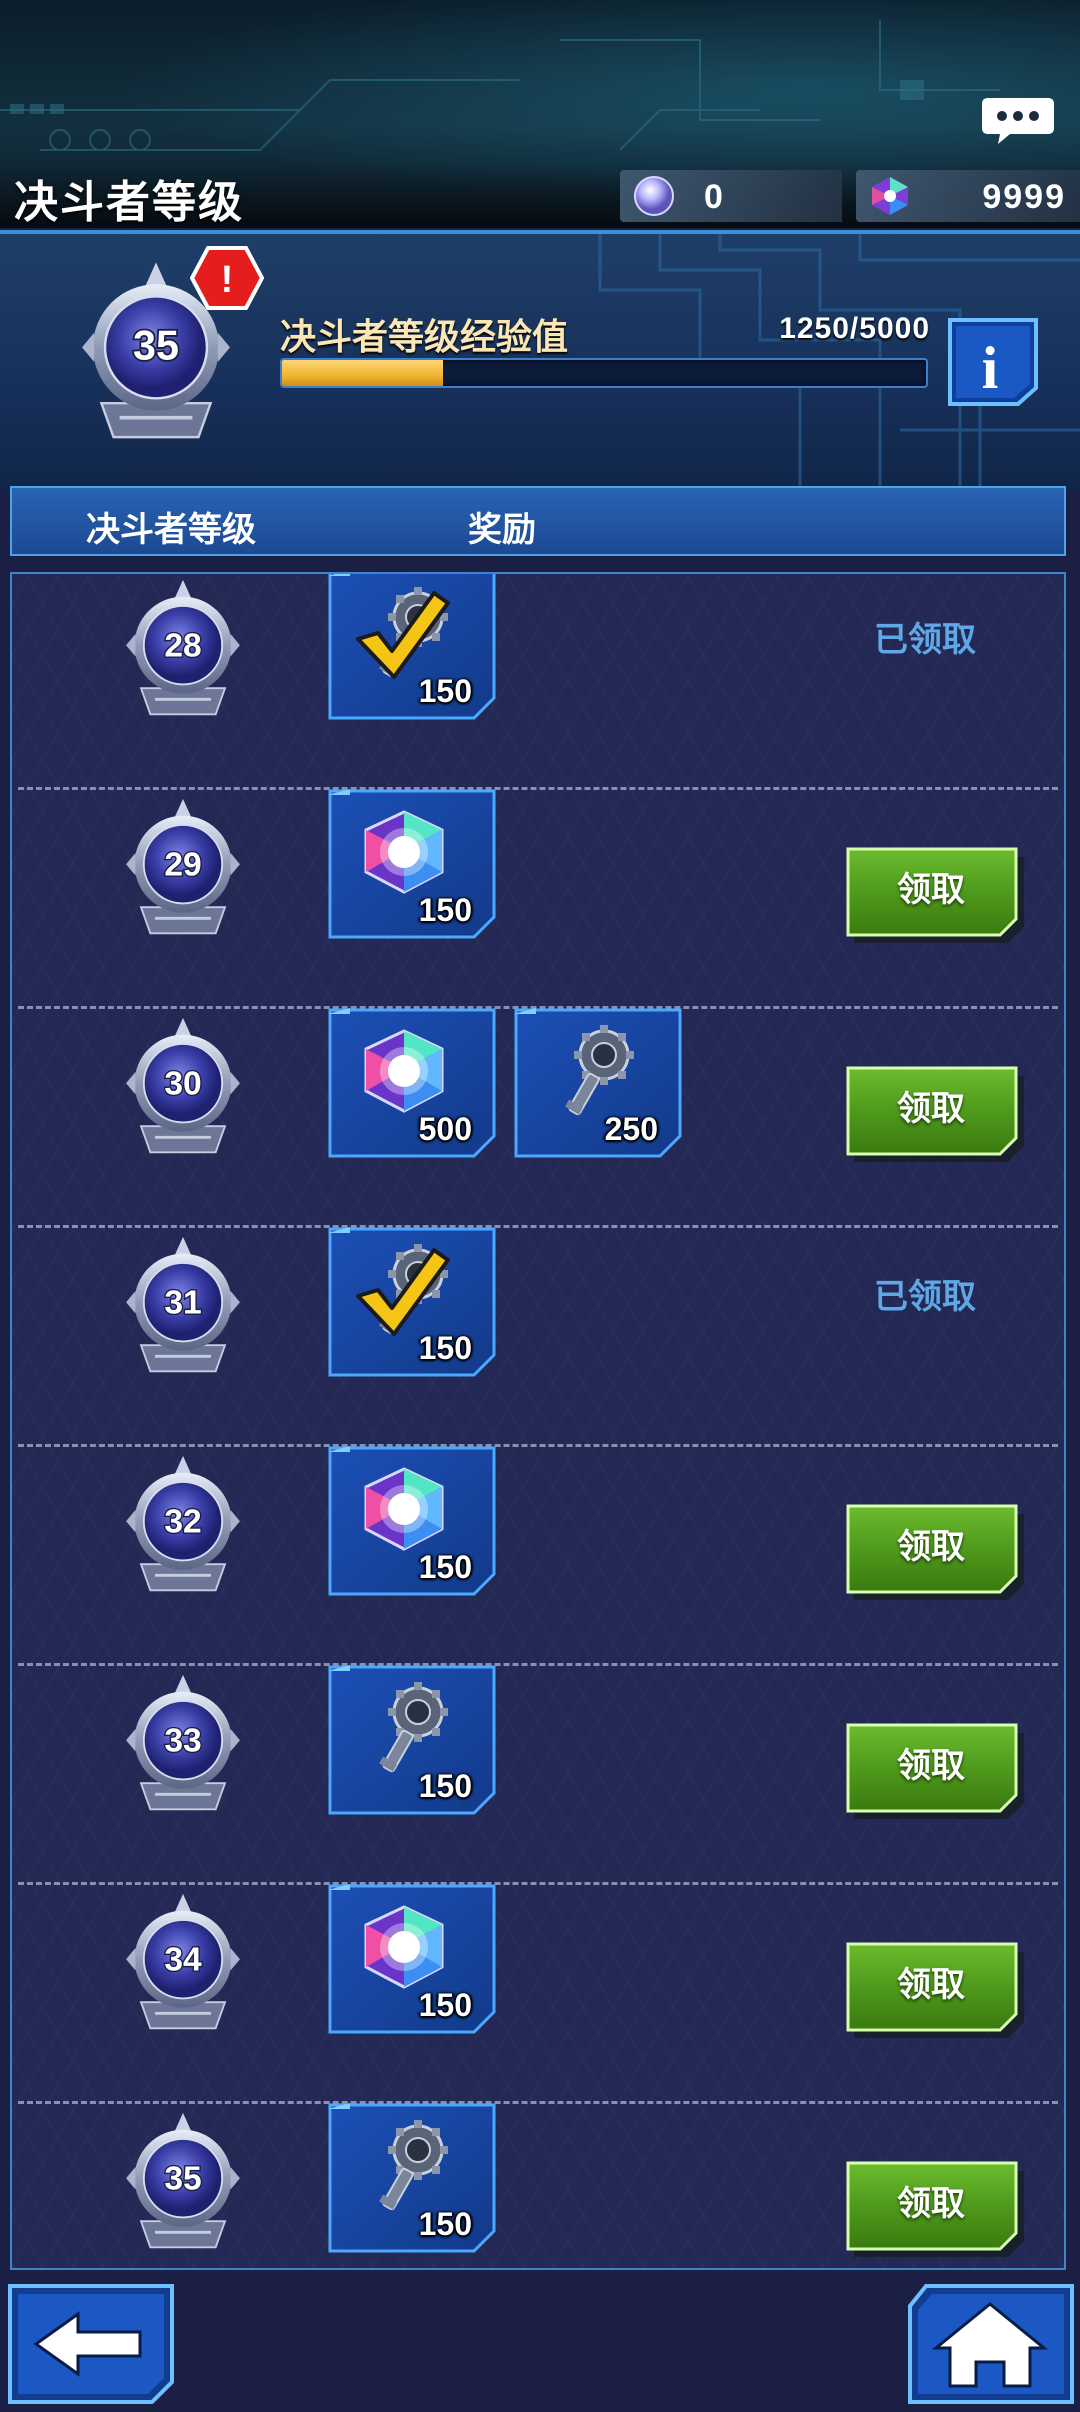 Image resolution: width=1080 pixels, height=2412 pixels. I want to click on chat-button, so click(1018, 121).